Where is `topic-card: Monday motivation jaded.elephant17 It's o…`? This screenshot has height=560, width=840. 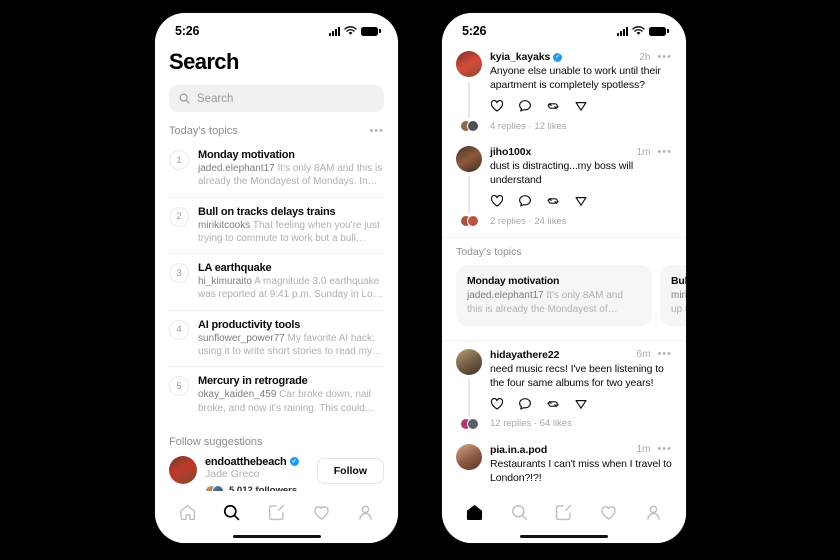
topic-card: Monday motivation jaded.elephant17 It's o… is located at coordinates (554, 295).